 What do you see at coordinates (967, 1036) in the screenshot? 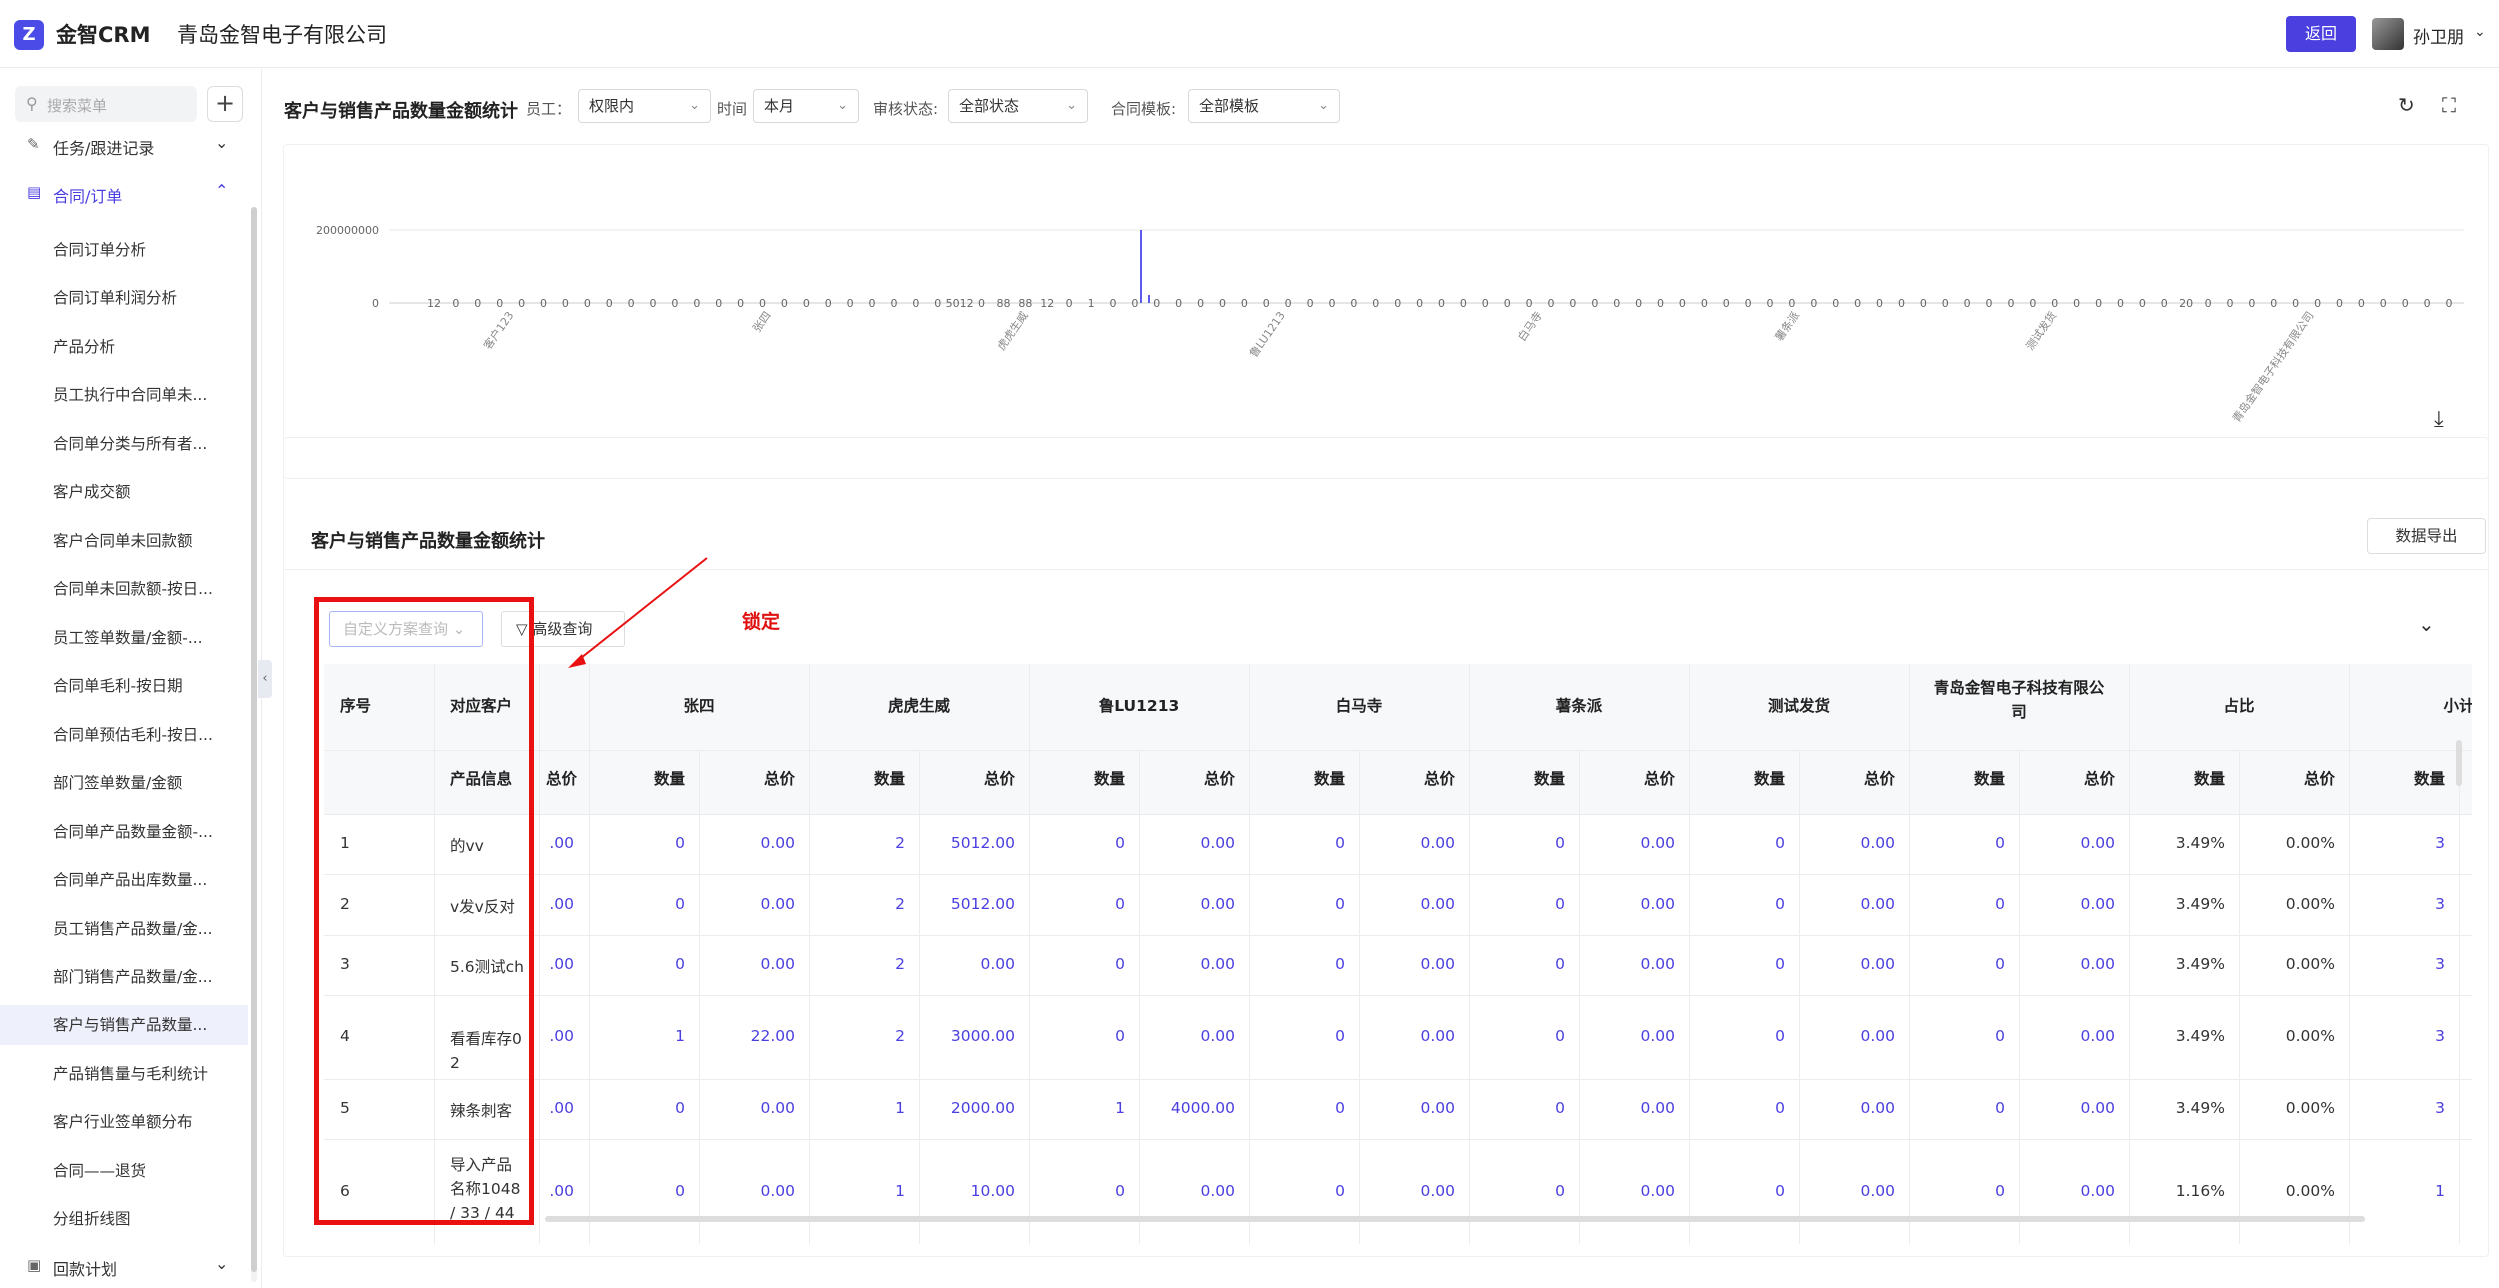
I see `row-value: 3000.00` at bounding box center [967, 1036].